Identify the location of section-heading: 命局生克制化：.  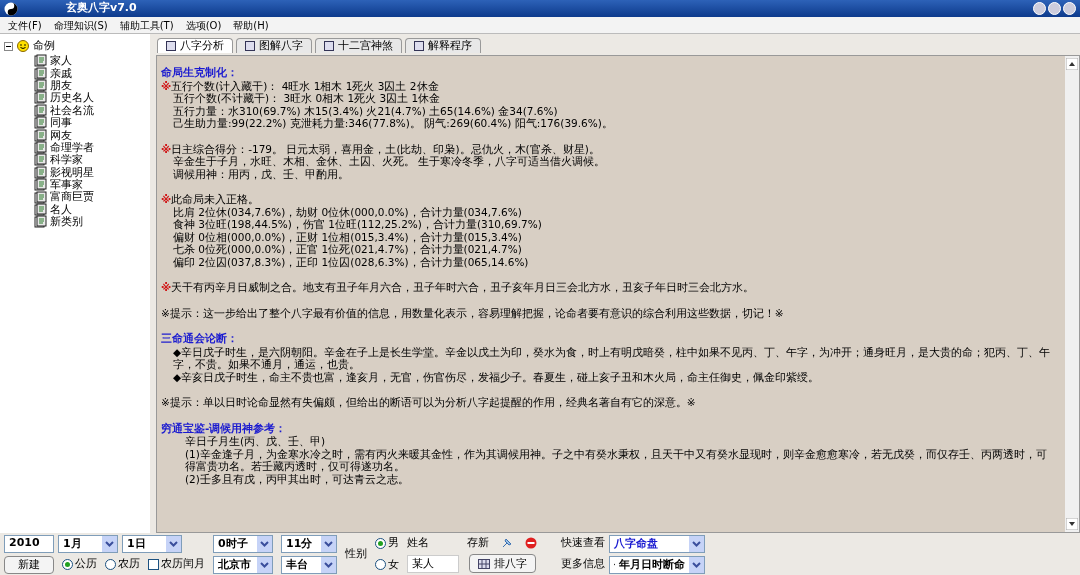
(200, 72).